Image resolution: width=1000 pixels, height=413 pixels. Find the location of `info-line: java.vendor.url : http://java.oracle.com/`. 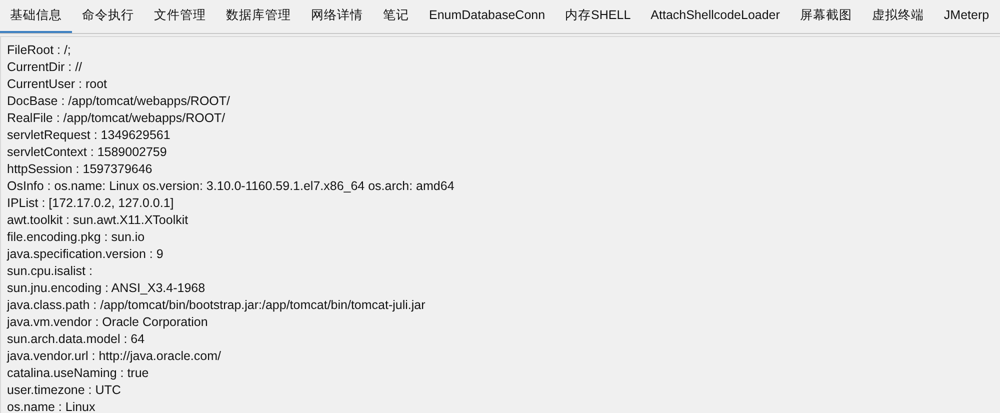

info-line: java.vendor.url : http://java.oracle.com/ is located at coordinates (114, 356).